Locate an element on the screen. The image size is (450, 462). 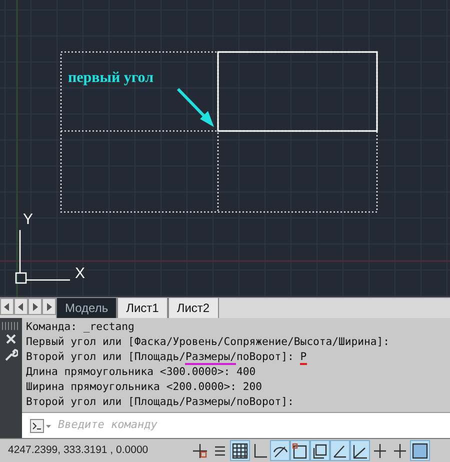
nav-last-button is located at coordinates (49, 306).